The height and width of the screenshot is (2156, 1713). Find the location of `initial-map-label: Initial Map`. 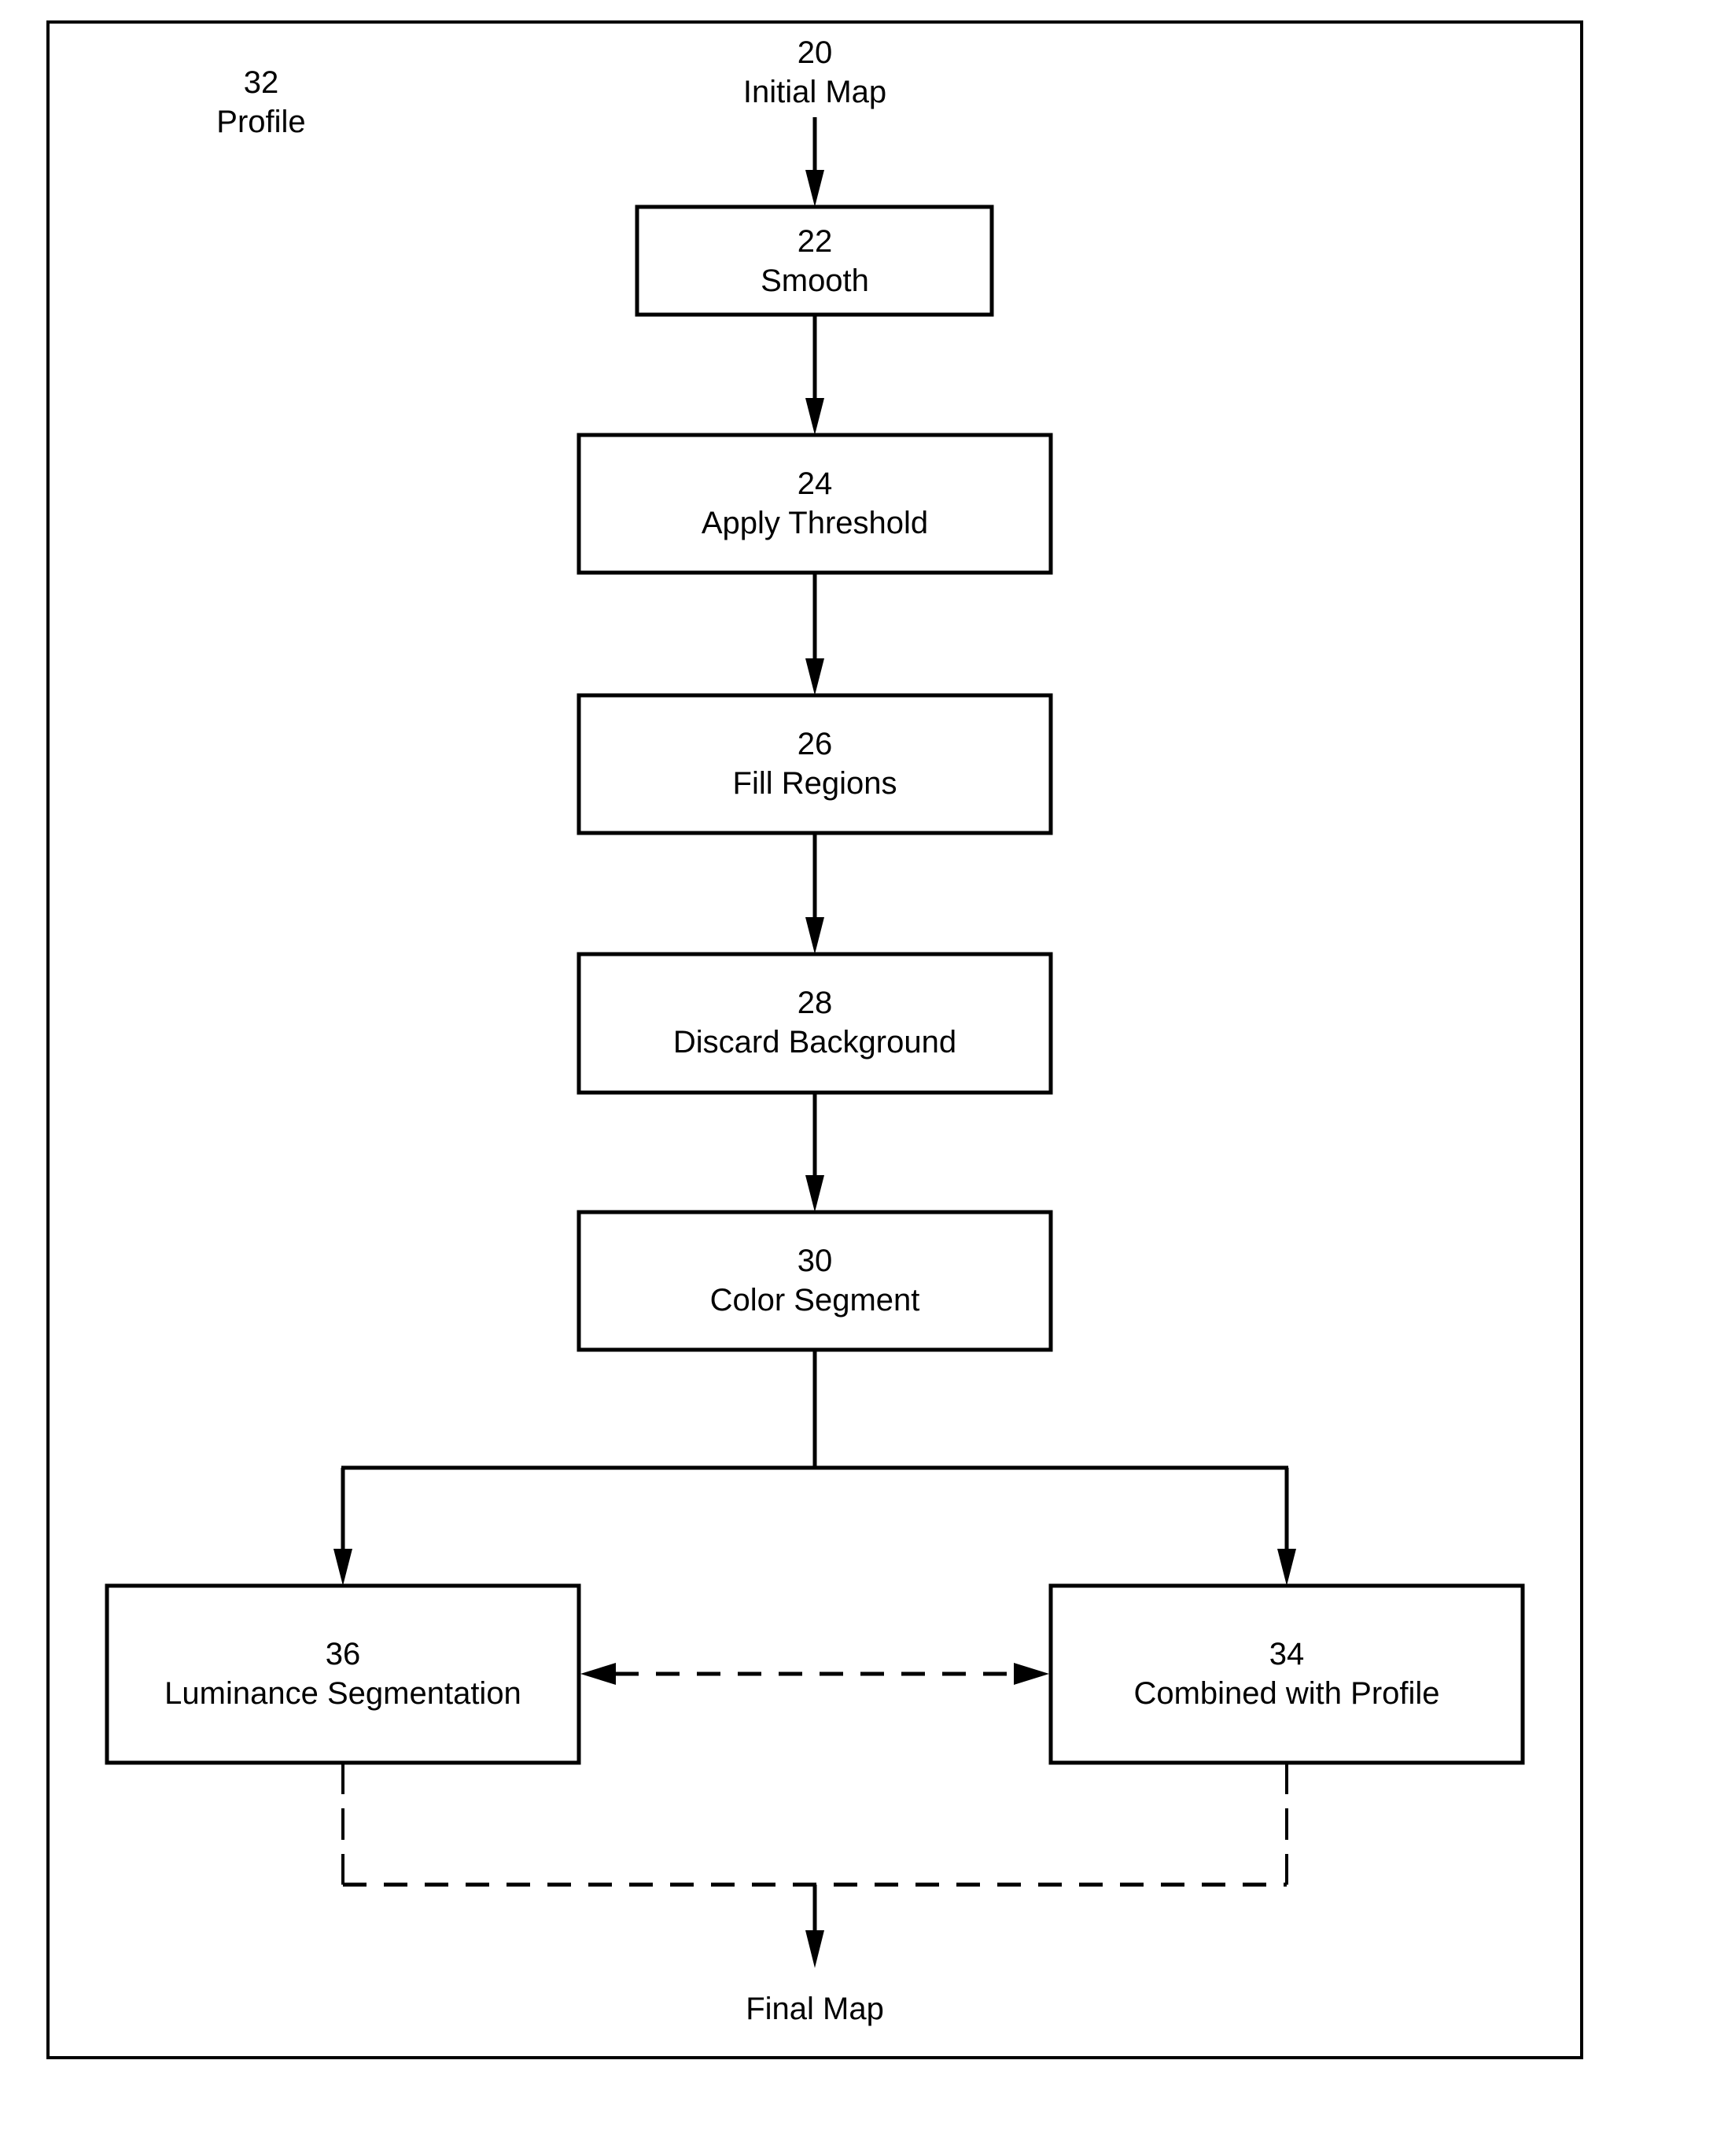

initial-map-label: Initial Map is located at coordinates (815, 92).